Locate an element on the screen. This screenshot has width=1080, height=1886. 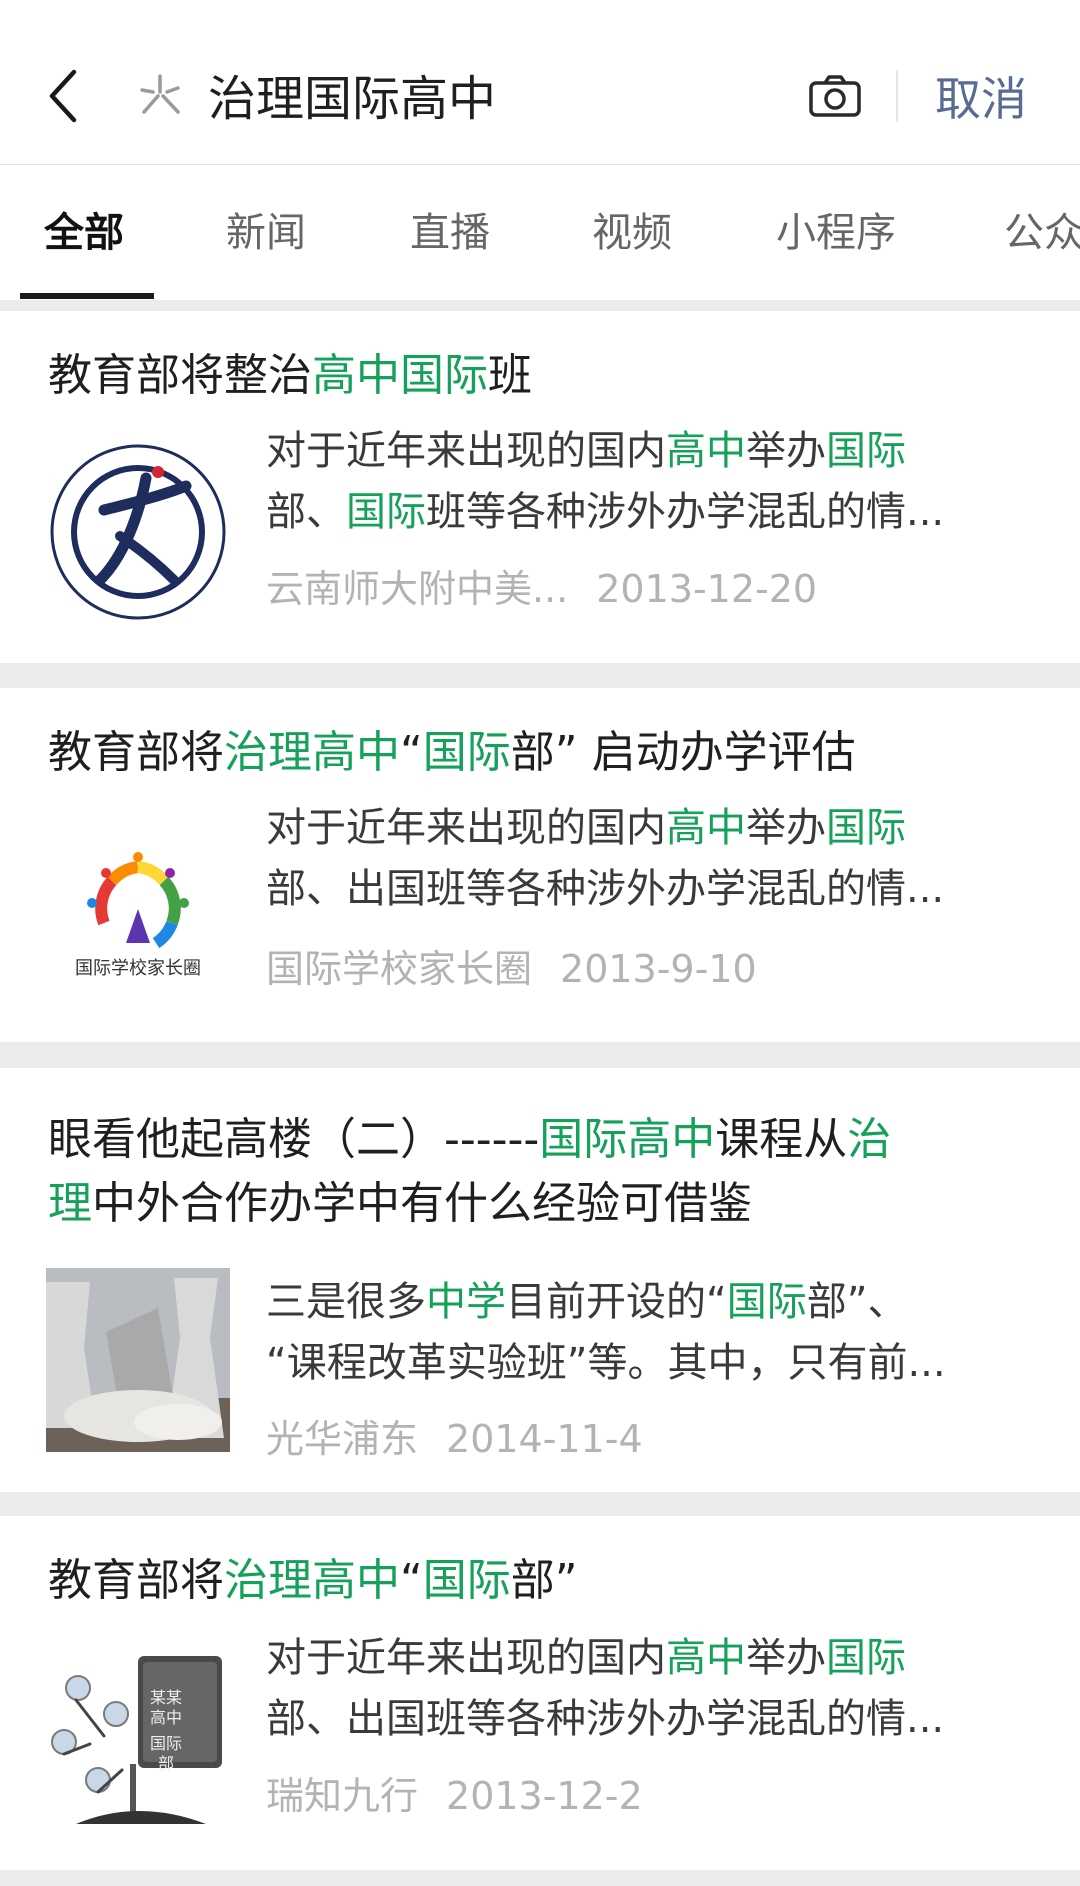
thumbnail-caption: 国际学校家长圈 is located at coordinates (138, 968).